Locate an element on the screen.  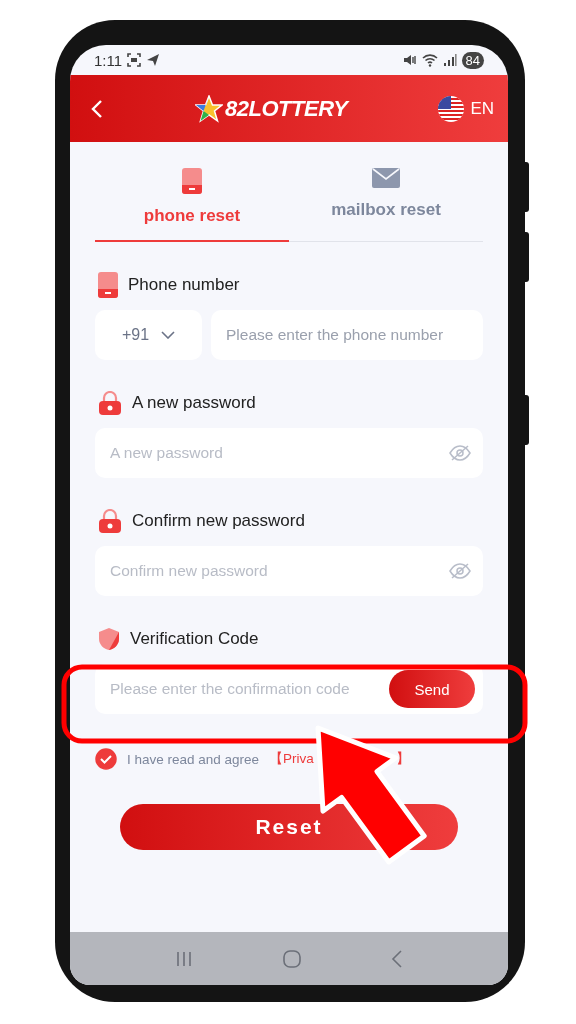
signal-icon is located at coordinates (449, 60).